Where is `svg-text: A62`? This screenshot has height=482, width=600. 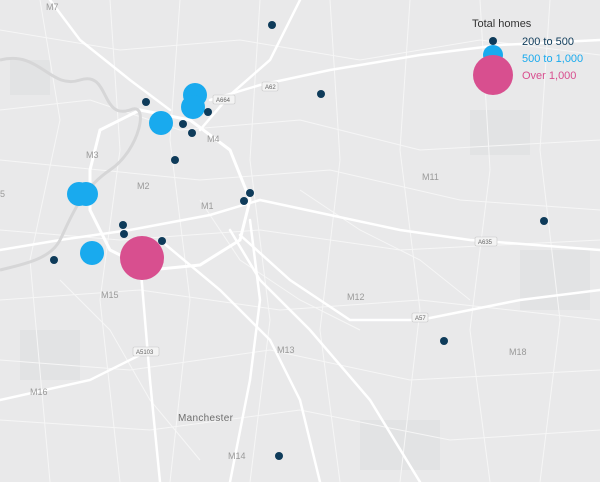 svg-text: A62 is located at coordinates (270, 88).